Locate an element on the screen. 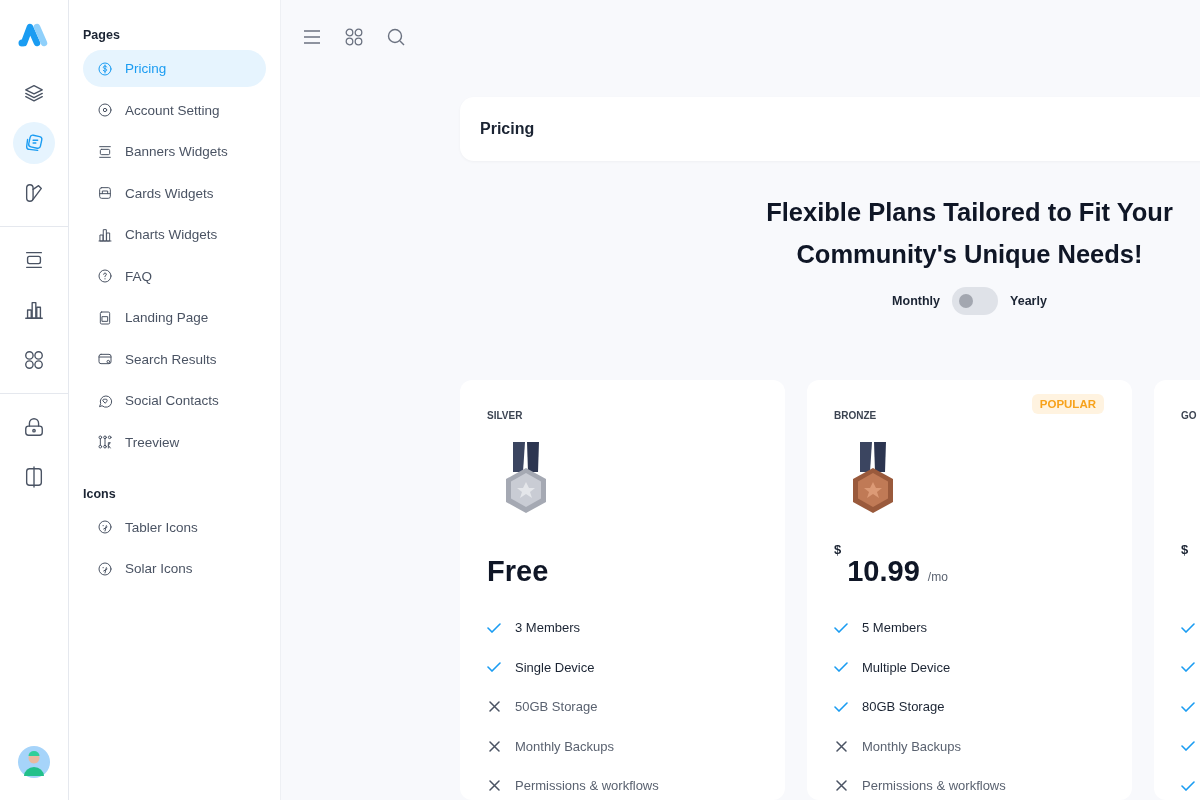 The height and width of the screenshot is (800, 1200). split-view-icon is located at coordinates (34, 477).